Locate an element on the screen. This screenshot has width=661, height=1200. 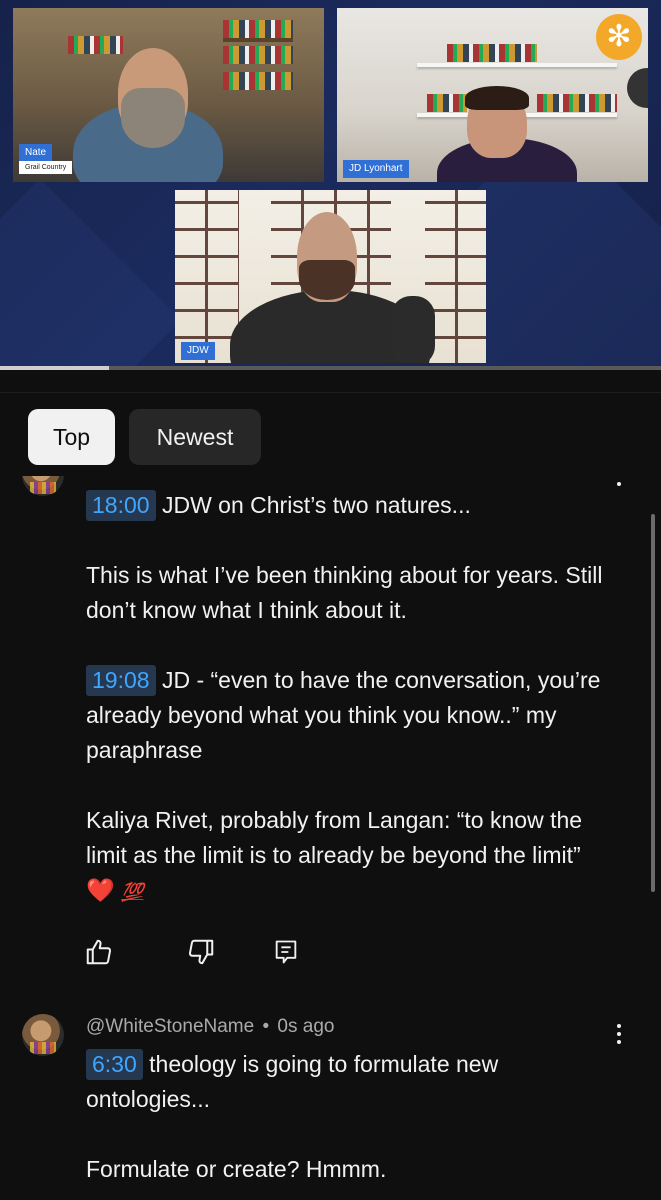
timestamp-link: 19:08 is located at coordinates (121, 680).